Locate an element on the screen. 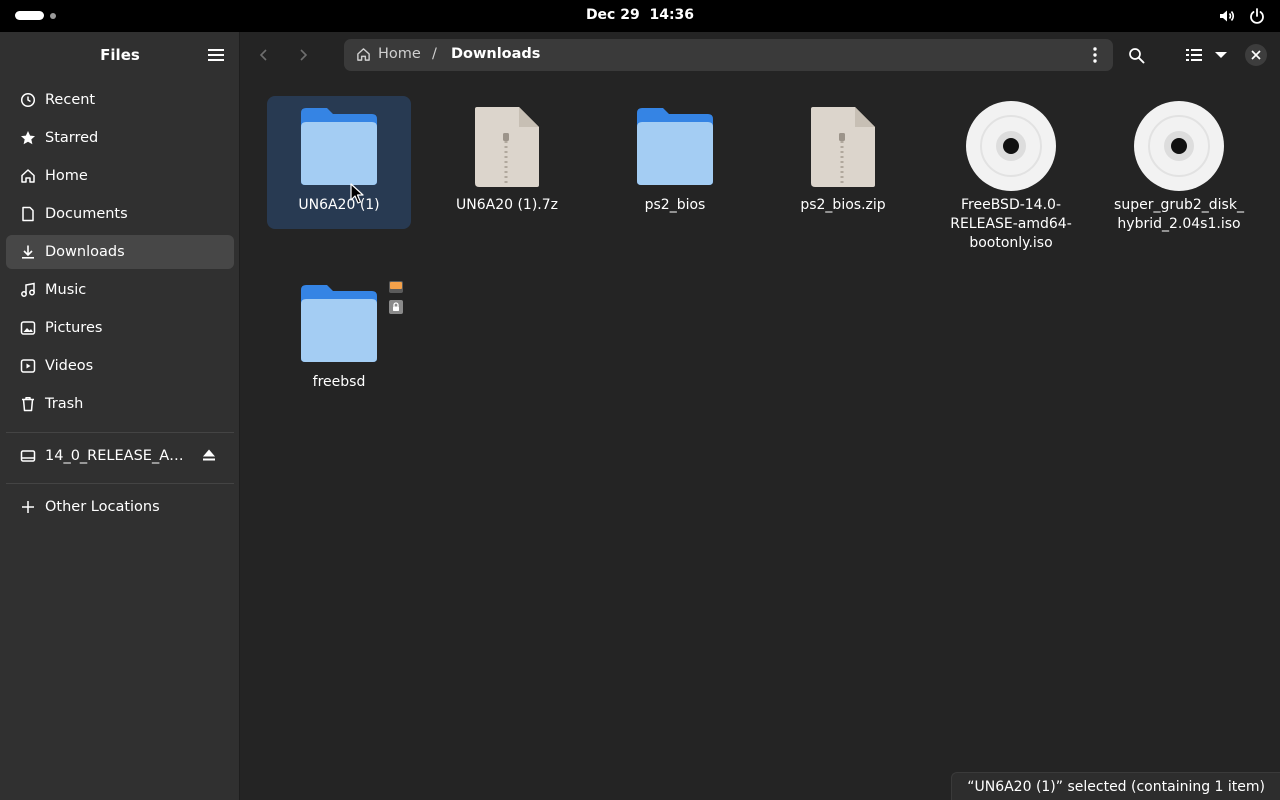 This screenshot has width=1280, height=800. sidebar-item-label: Downloads is located at coordinates (85, 252).